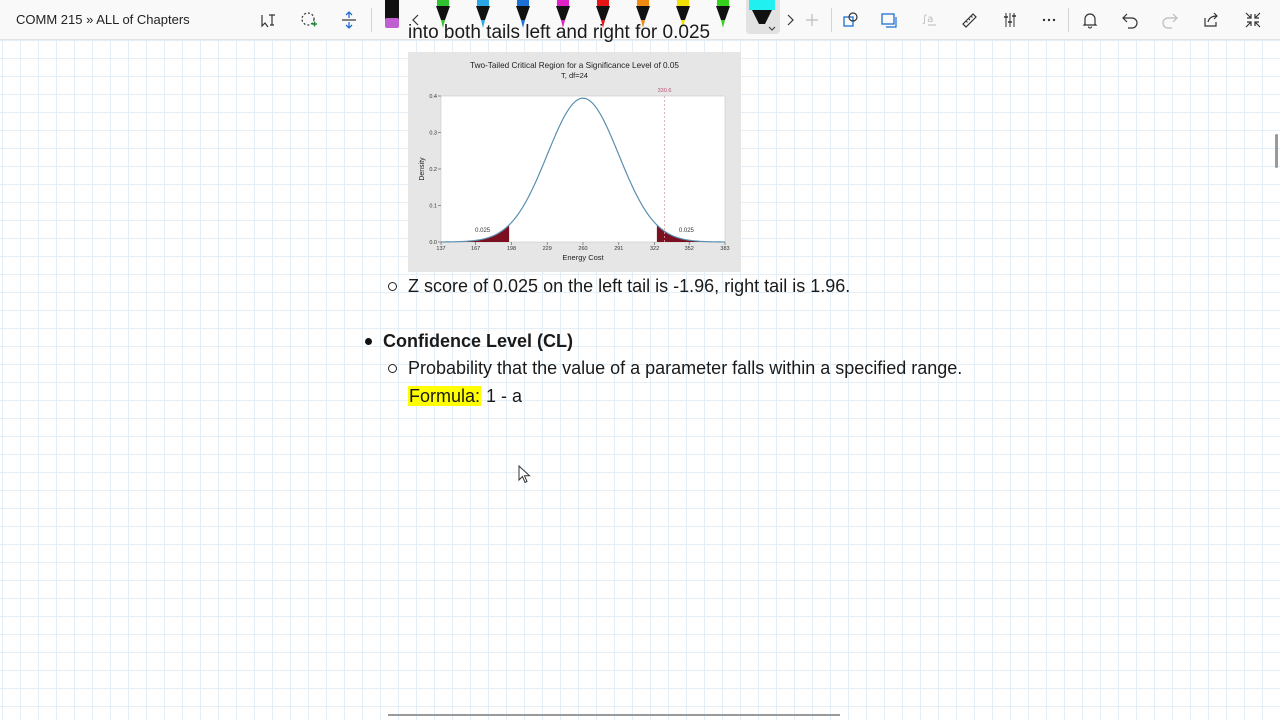 The image size is (1280, 720). What do you see at coordinates (812, 20) in the screenshot?
I see `plus-icon` at bounding box center [812, 20].